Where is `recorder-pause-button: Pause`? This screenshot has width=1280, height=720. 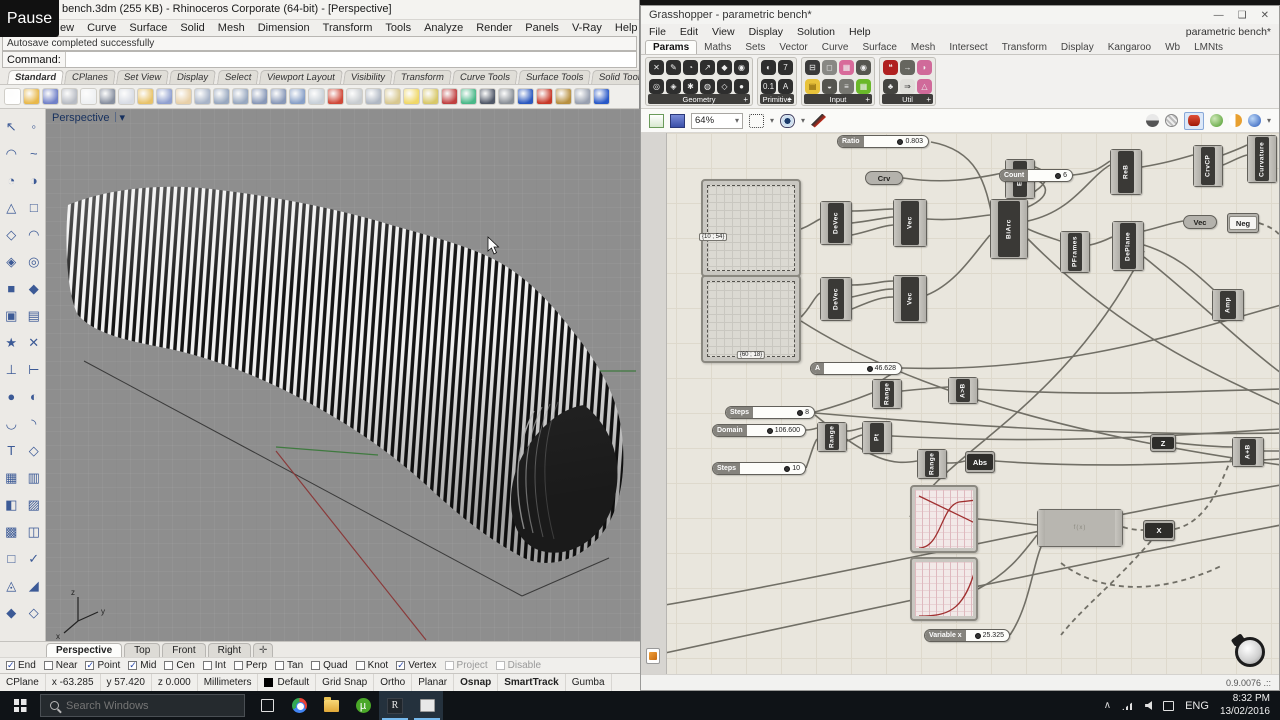 recorder-pause-button: Pause is located at coordinates (29, 18).